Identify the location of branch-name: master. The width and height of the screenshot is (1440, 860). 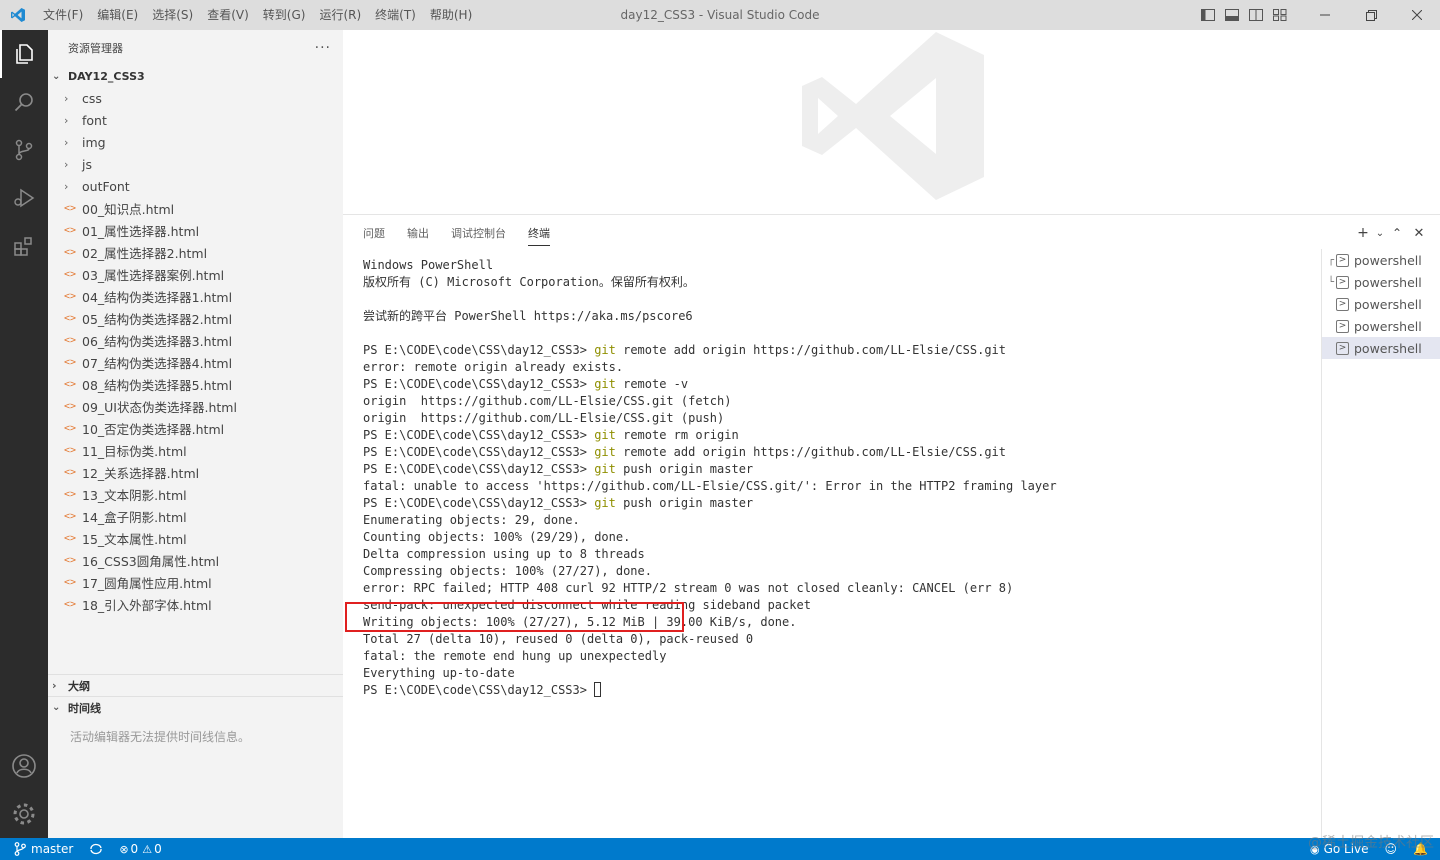
(52, 849).